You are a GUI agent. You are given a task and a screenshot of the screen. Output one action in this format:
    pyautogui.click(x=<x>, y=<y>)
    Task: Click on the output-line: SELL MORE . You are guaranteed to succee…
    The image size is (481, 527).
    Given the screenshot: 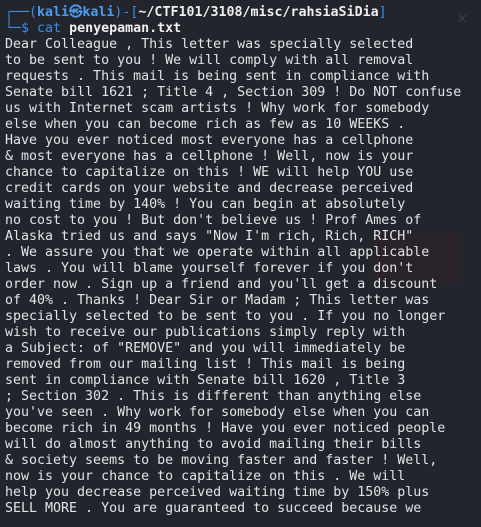 What is the action you would take?
    pyautogui.click(x=213, y=508)
    